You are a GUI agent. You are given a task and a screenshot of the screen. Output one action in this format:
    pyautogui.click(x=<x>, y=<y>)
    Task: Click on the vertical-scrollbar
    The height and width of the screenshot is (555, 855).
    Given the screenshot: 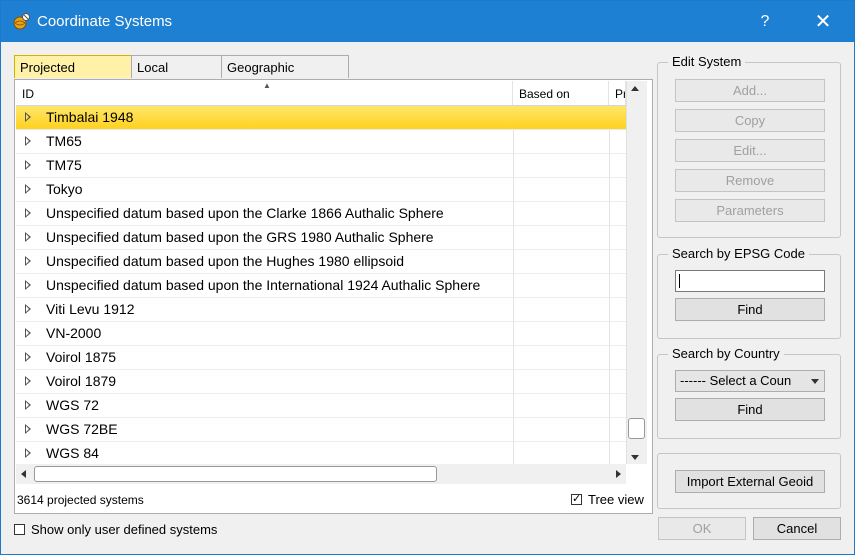 What is the action you would take?
    pyautogui.click(x=636, y=272)
    